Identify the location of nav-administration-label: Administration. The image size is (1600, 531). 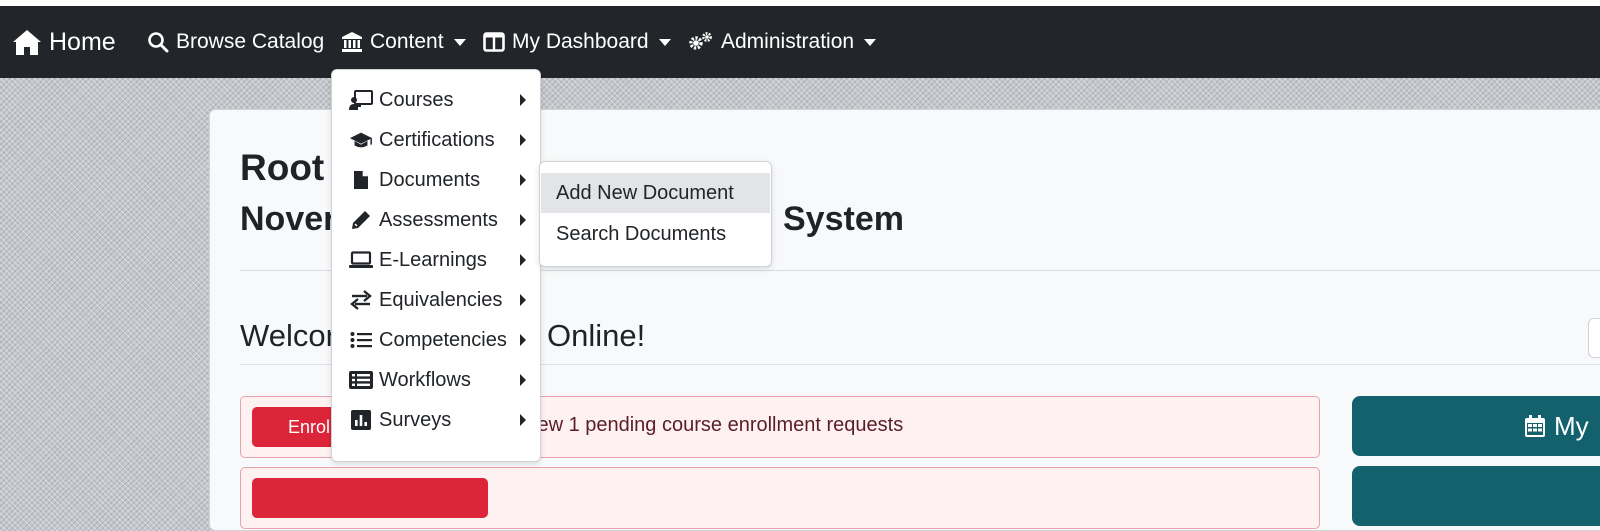
(788, 41).